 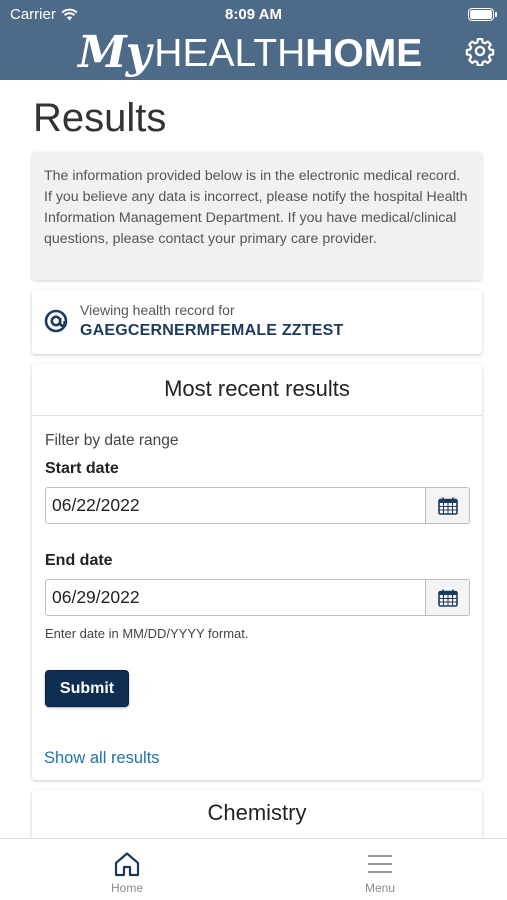 What do you see at coordinates (56, 321) in the screenshot?
I see `at-sign-icon` at bounding box center [56, 321].